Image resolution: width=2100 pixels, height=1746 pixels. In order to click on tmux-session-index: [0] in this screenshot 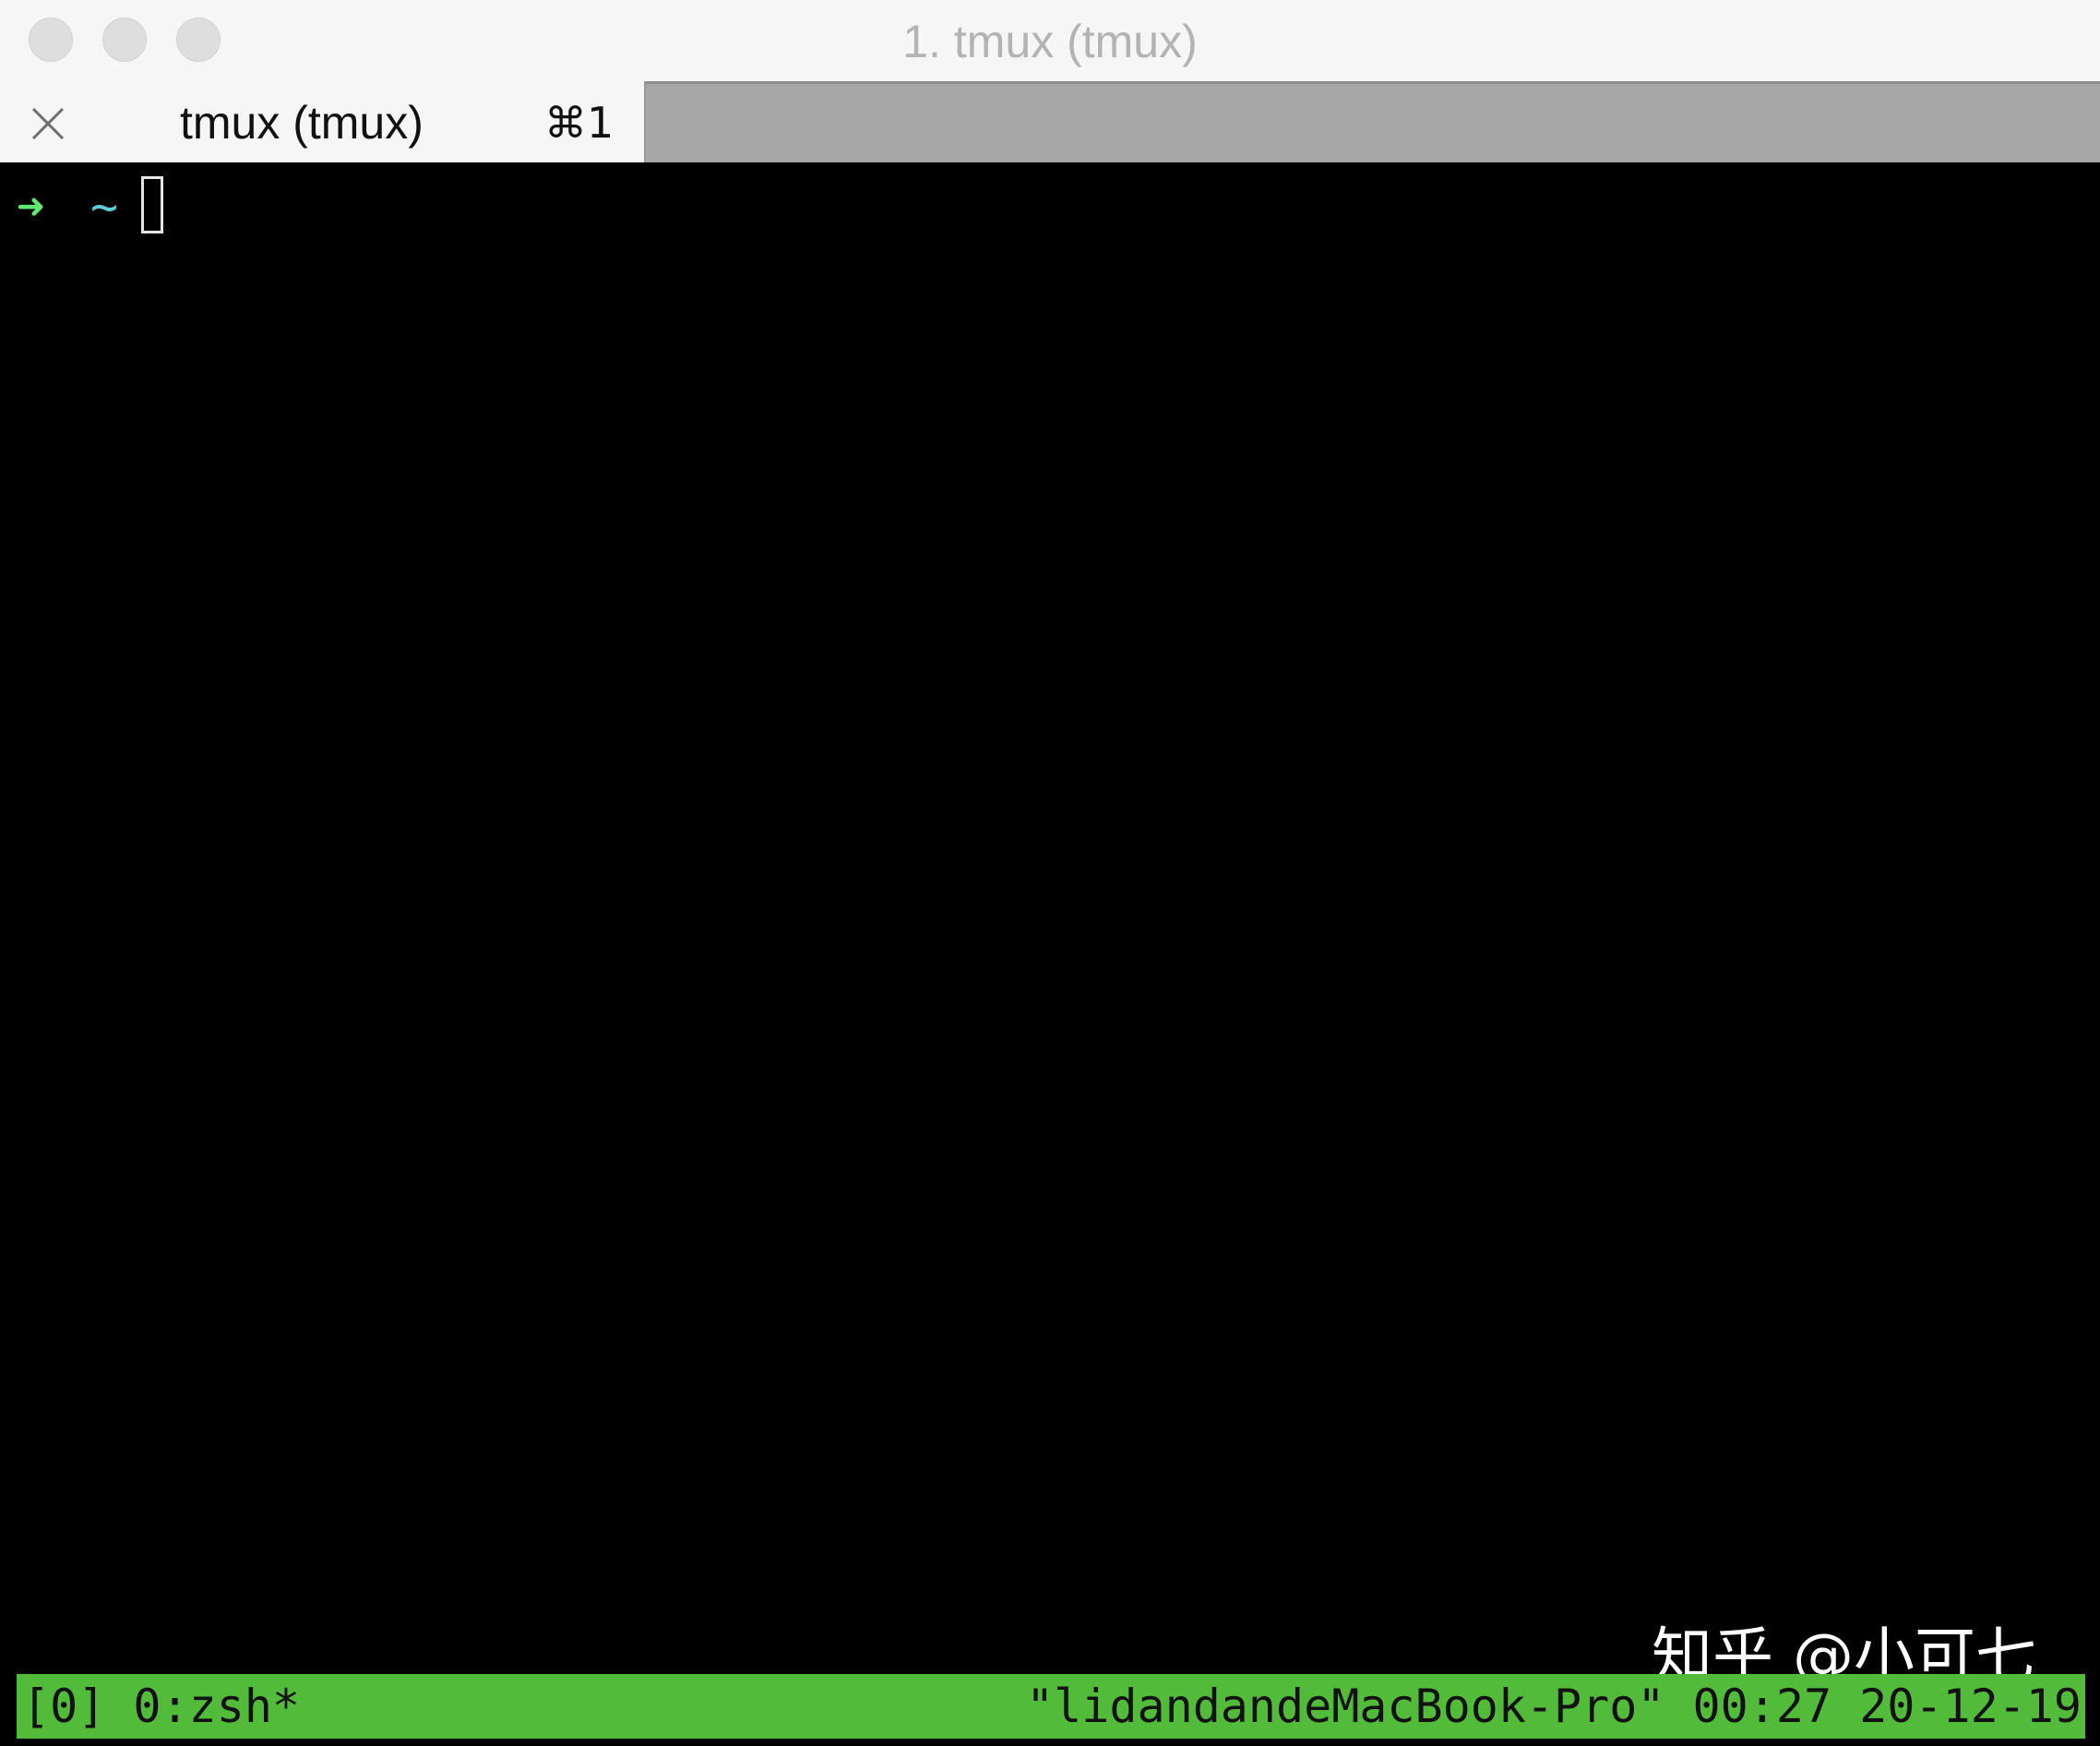, I will do `click(64, 1706)`.